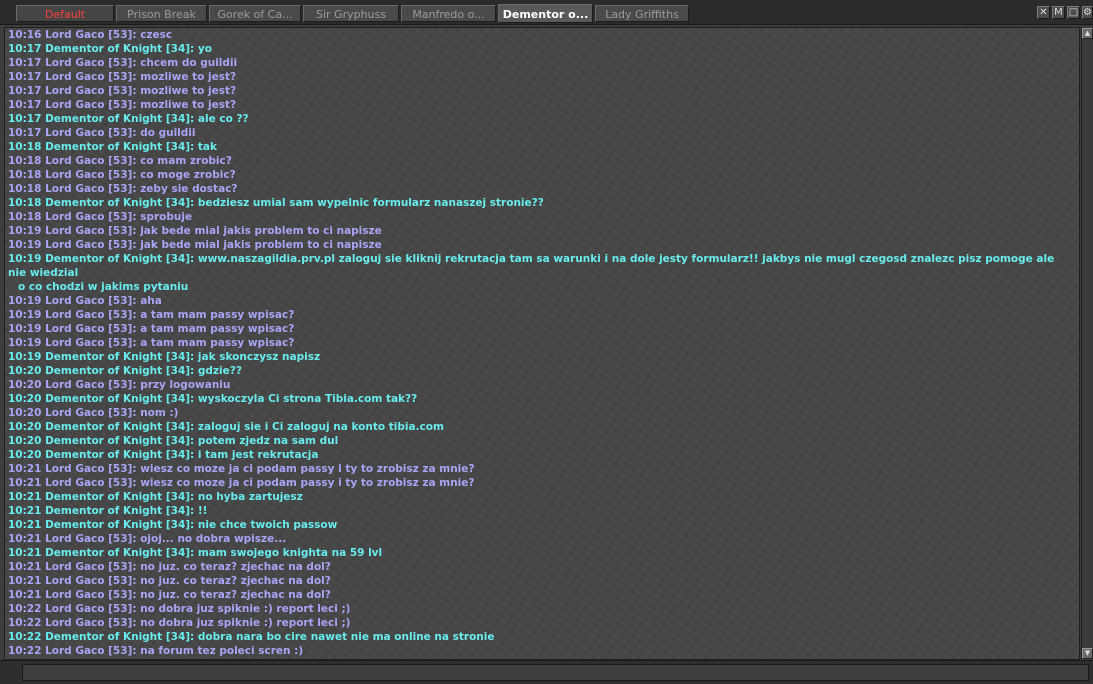 The image size is (1093, 684). I want to click on chat-message-text: 10:18 Lord Gaco [53]: co mam zrobic?, so click(120, 161).